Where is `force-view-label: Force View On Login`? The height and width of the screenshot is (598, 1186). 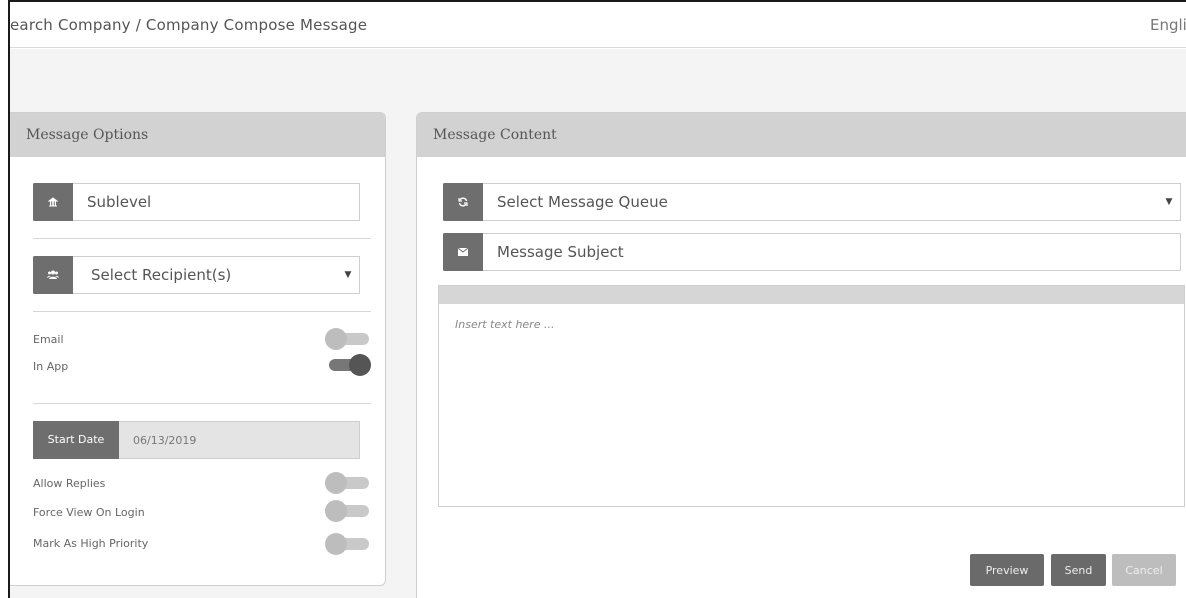 force-view-label: Force View On Login is located at coordinates (89, 512).